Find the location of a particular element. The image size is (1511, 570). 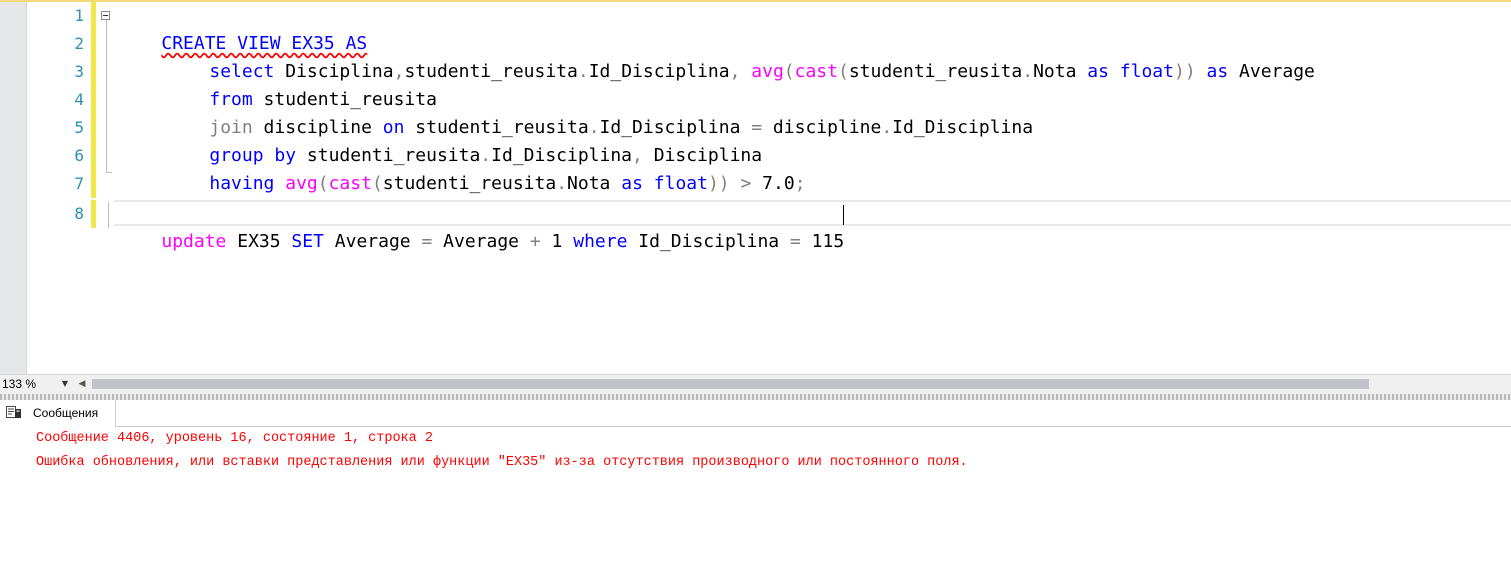

code-token: discipline is located at coordinates (822, 127).